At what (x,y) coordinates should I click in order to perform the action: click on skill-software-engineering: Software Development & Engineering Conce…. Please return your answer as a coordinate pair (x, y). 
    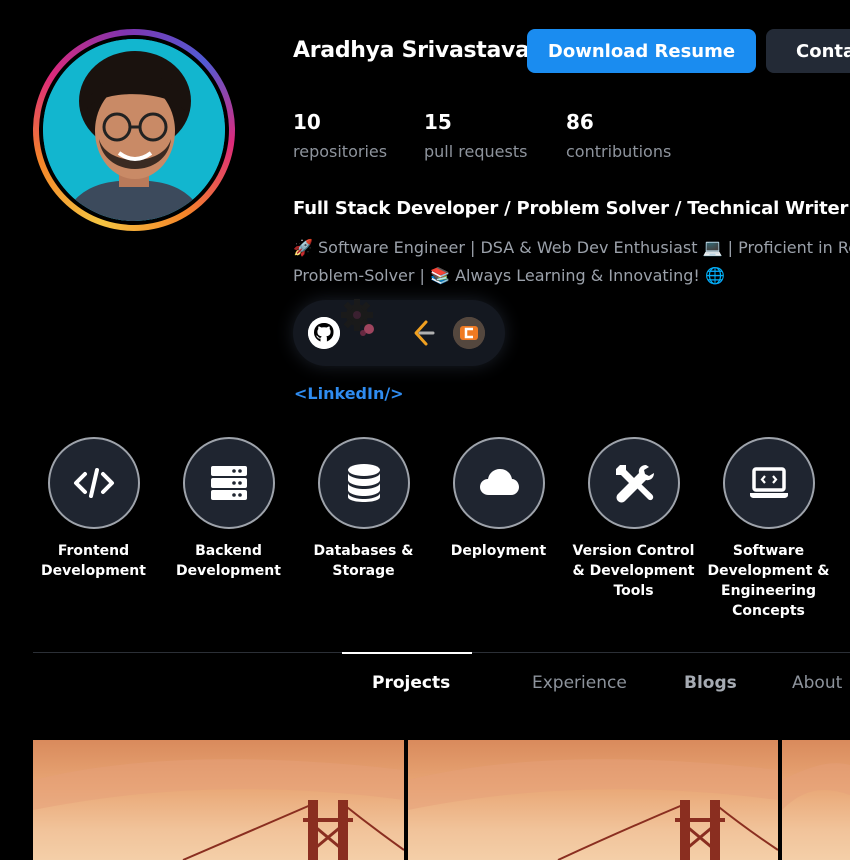
    Looking at the image, I should click on (768, 529).